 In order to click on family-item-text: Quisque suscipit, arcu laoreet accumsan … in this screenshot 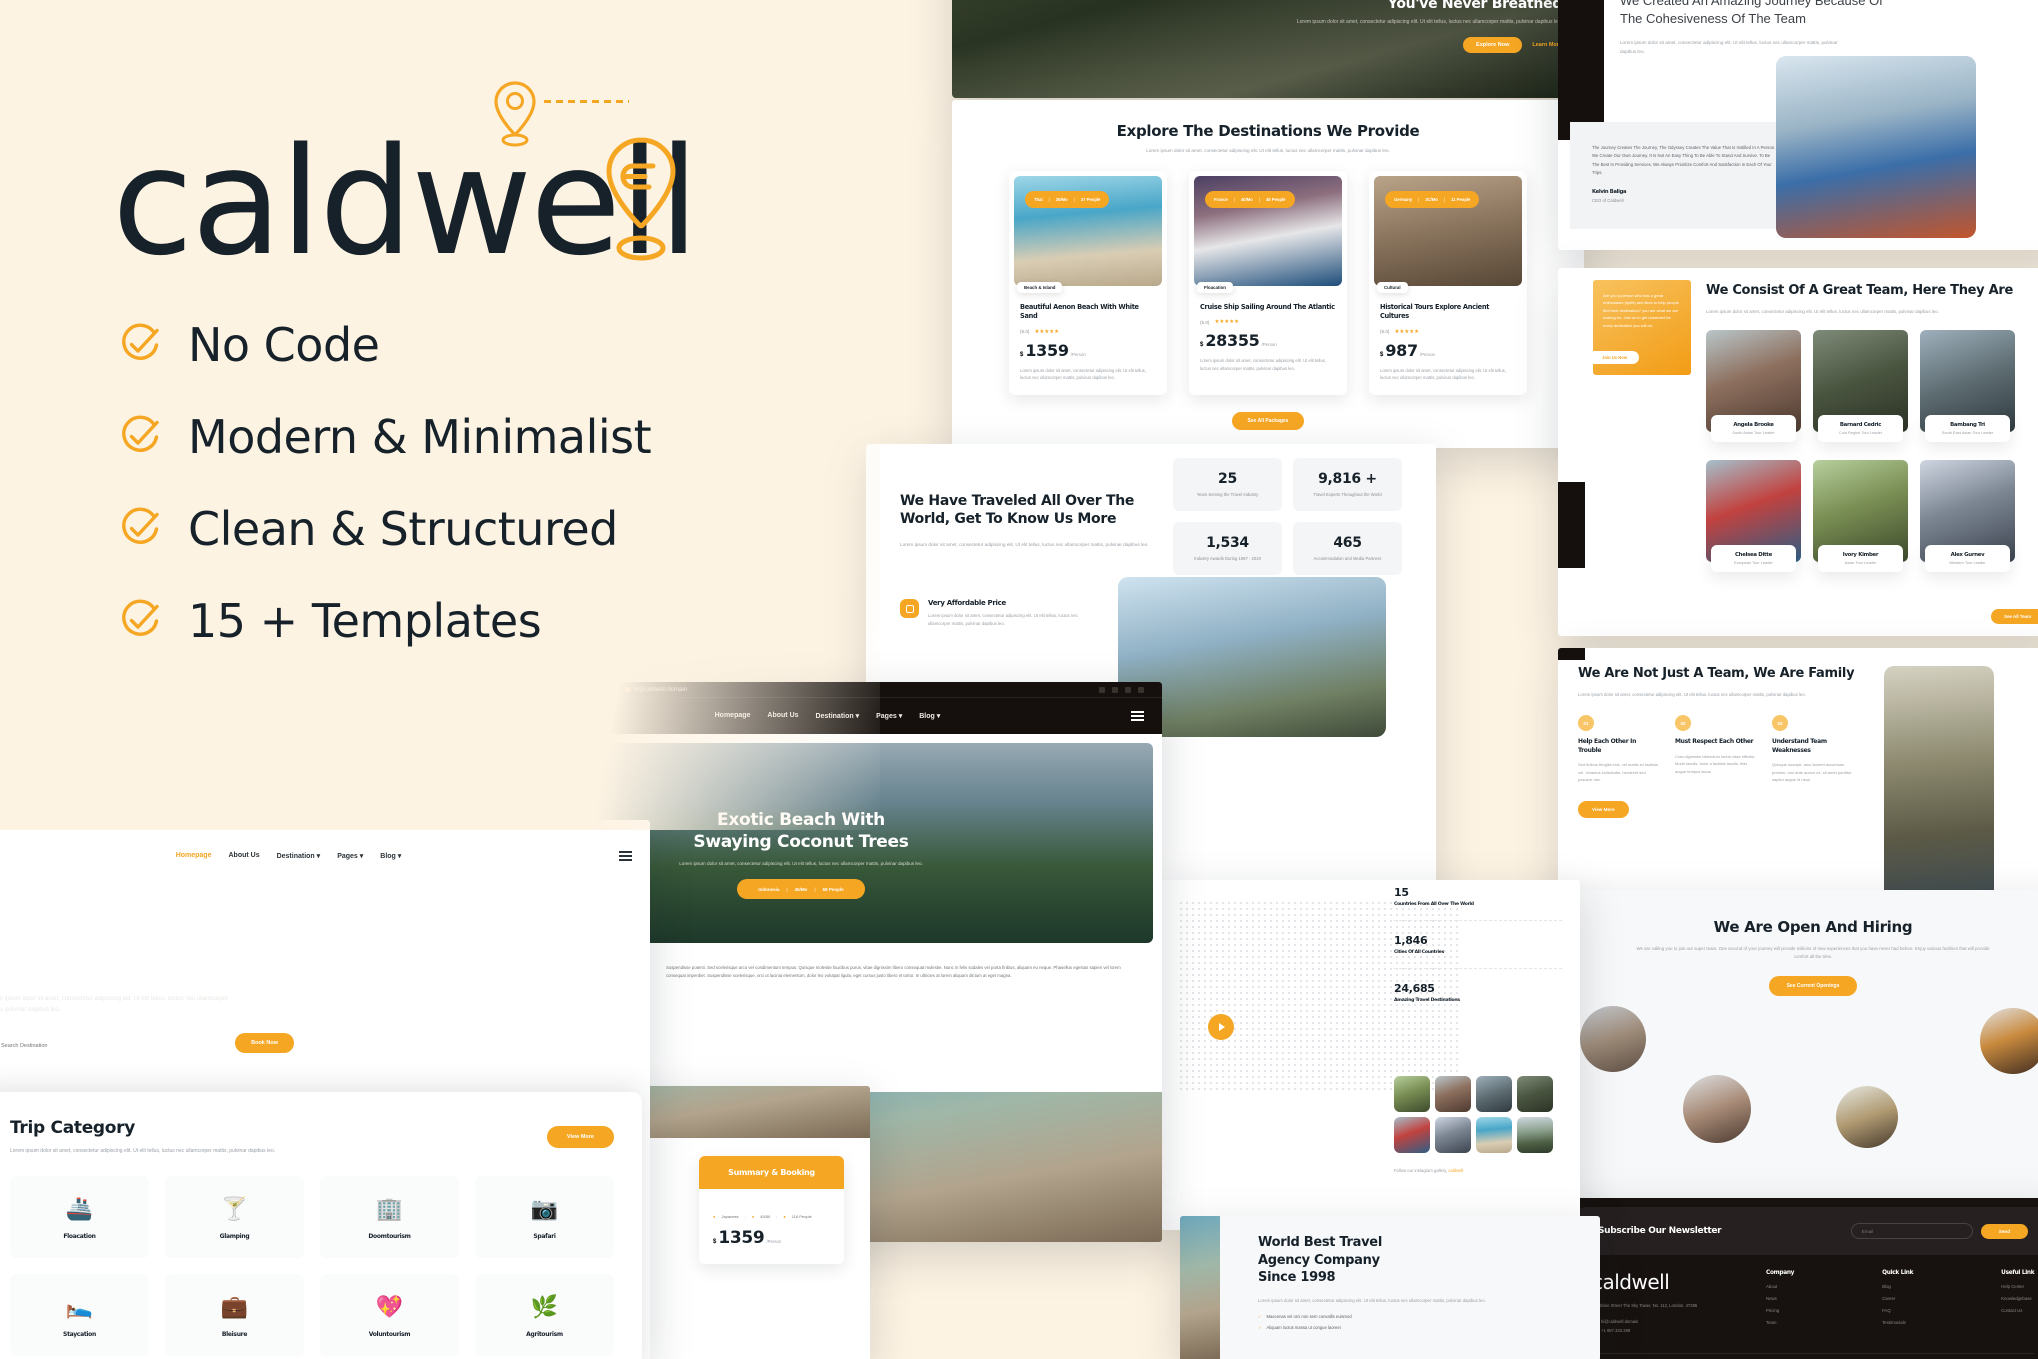, I will do `click(1812, 772)`.